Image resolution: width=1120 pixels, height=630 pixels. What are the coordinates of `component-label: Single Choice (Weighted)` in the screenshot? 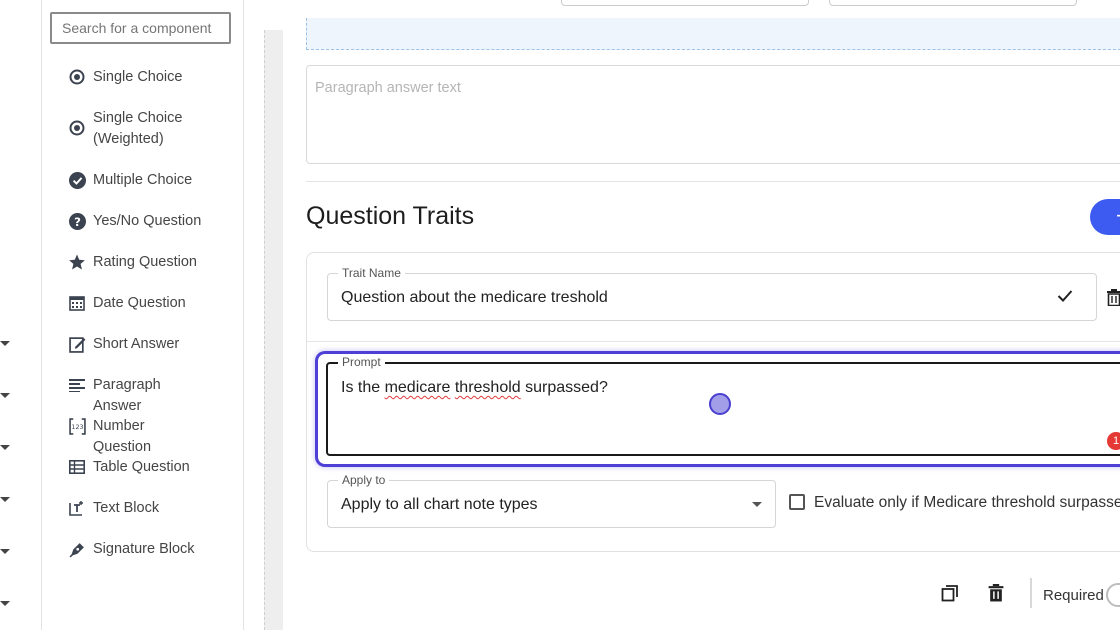 It's located at (138, 128).